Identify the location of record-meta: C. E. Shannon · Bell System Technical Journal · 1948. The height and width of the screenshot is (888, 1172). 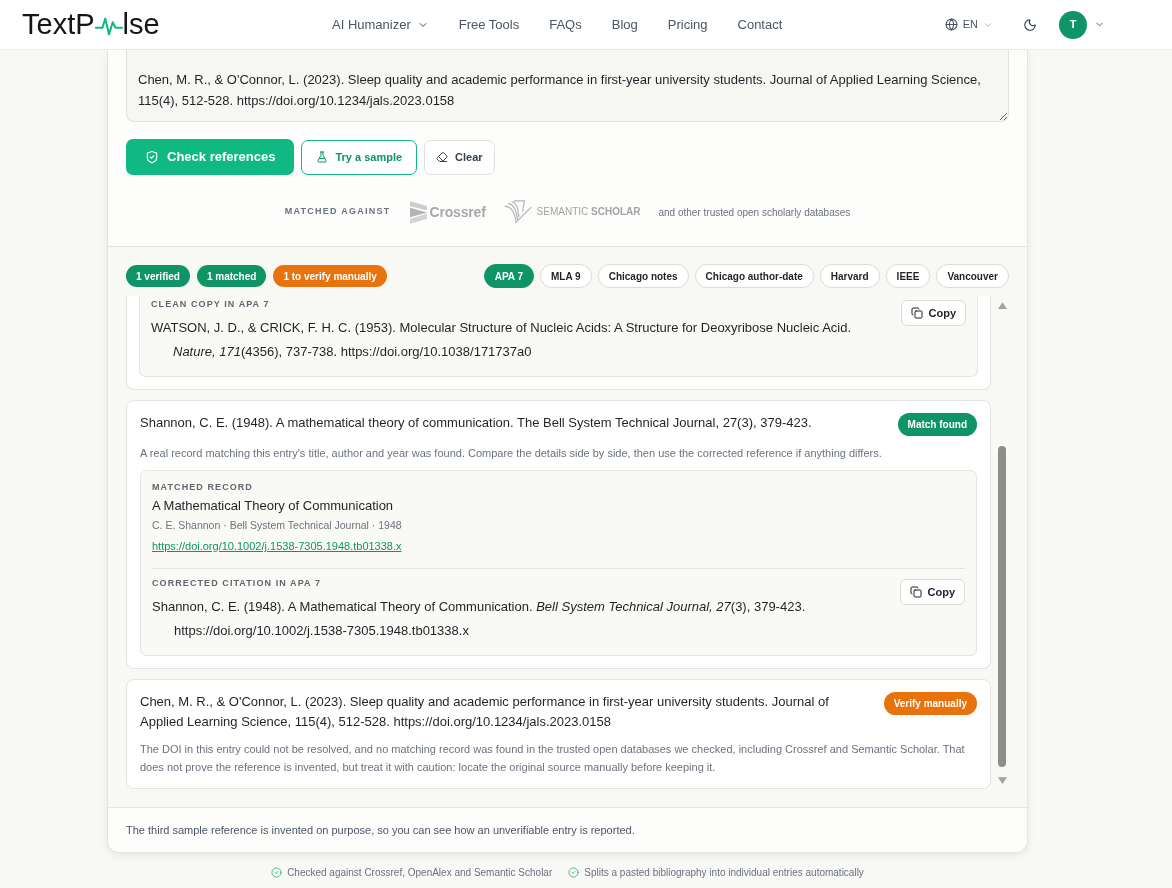
(277, 525).